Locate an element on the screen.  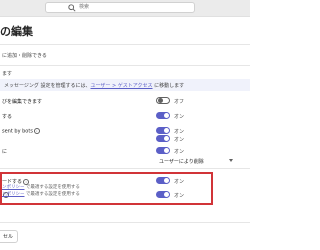
search-box is located at coordinates (120, 7).